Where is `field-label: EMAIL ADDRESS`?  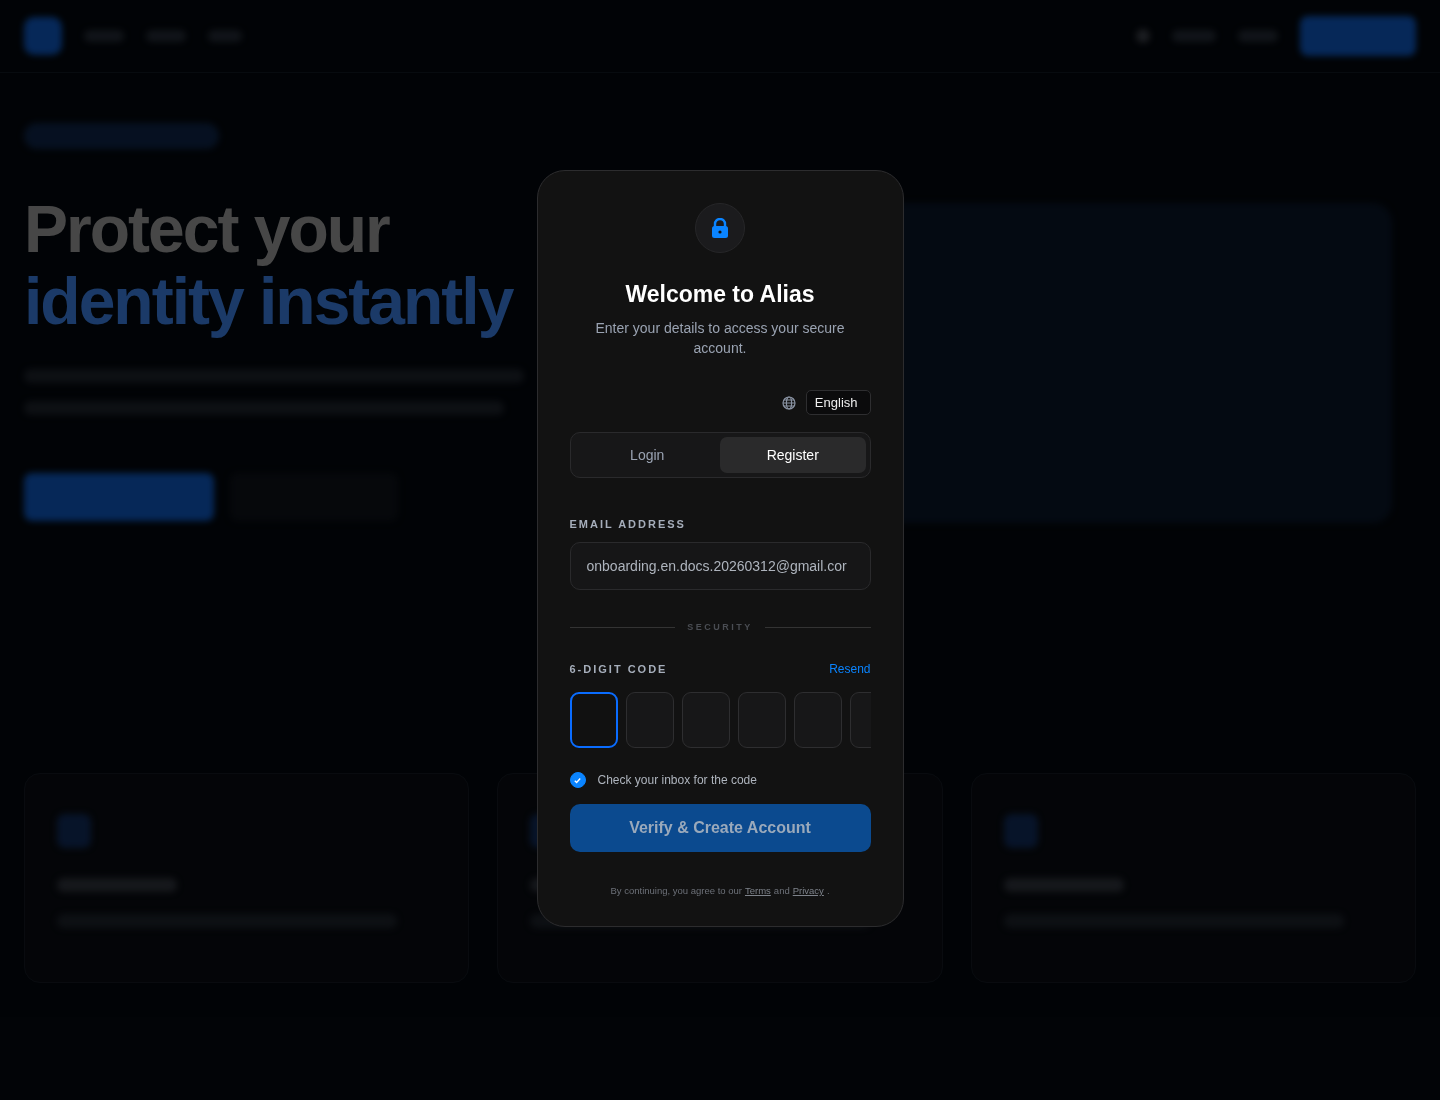 field-label: EMAIL ADDRESS is located at coordinates (628, 524).